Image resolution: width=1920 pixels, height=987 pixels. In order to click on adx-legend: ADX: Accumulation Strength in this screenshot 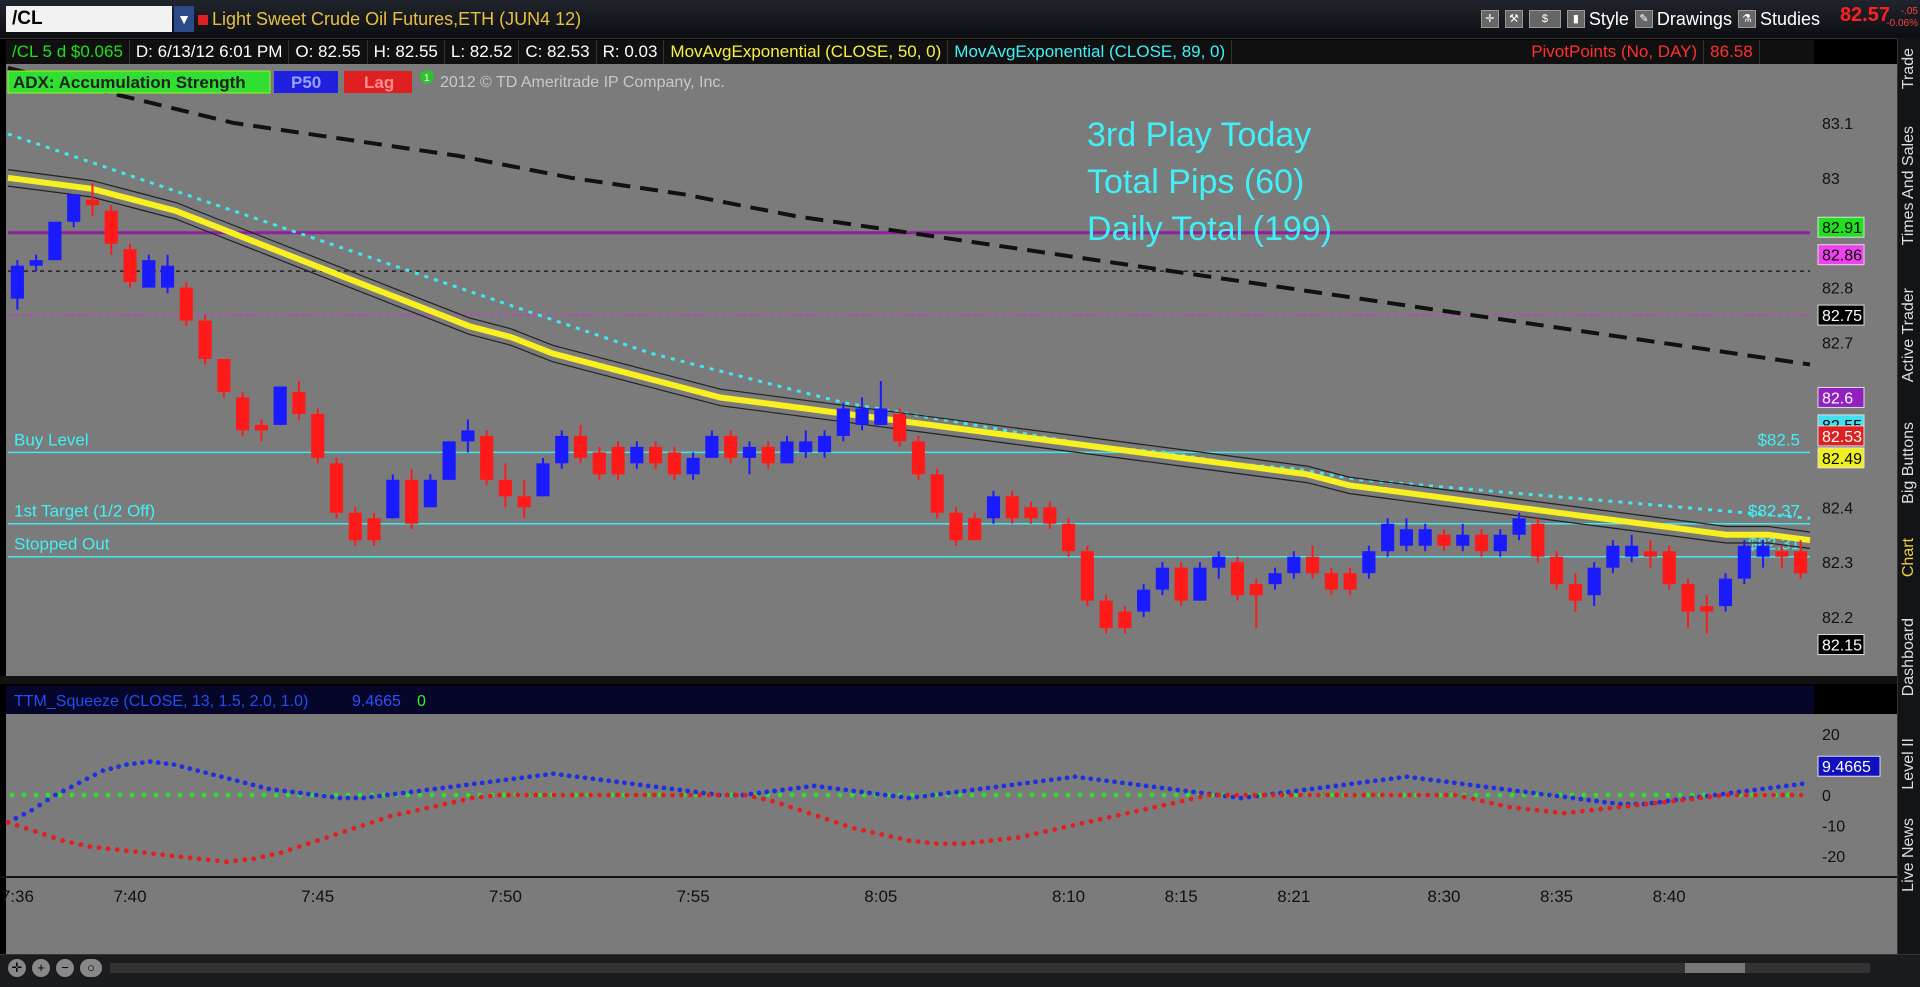, I will do `click(129, 82)`.